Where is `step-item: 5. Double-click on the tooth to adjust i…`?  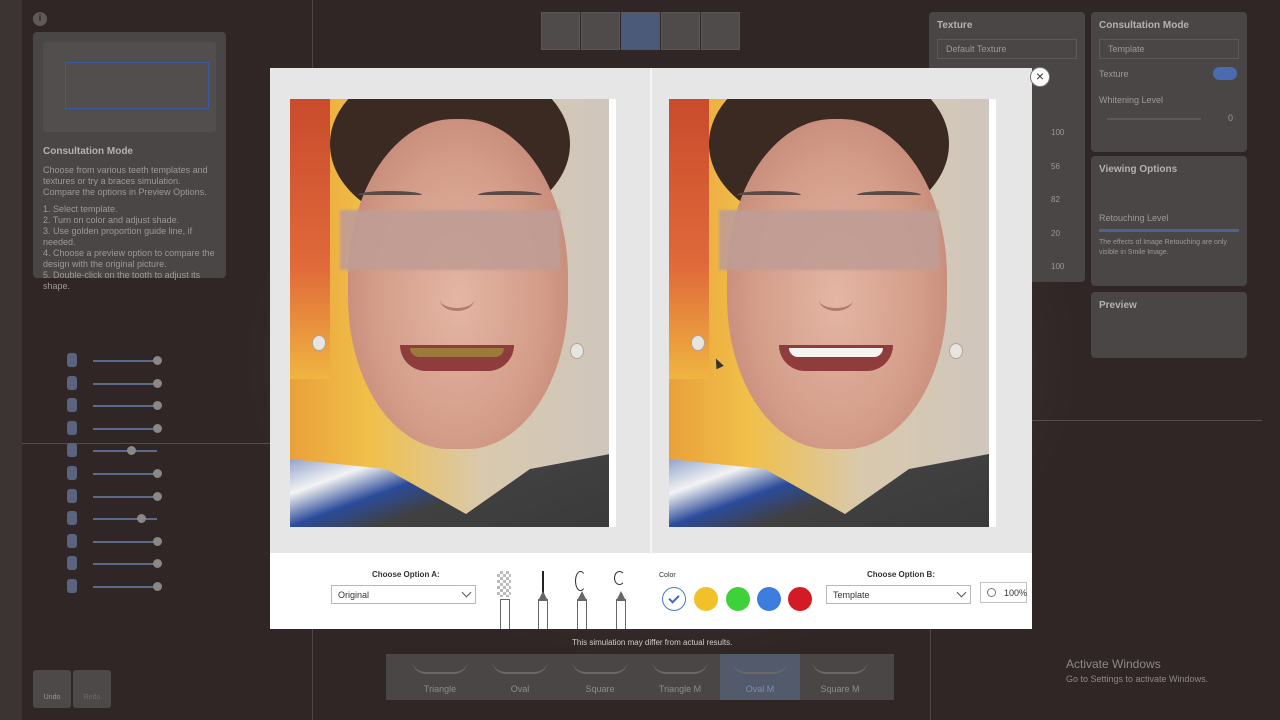 step-item: 5. Double-click on the tooth to adjust i… is located at coordinates (122, 280).